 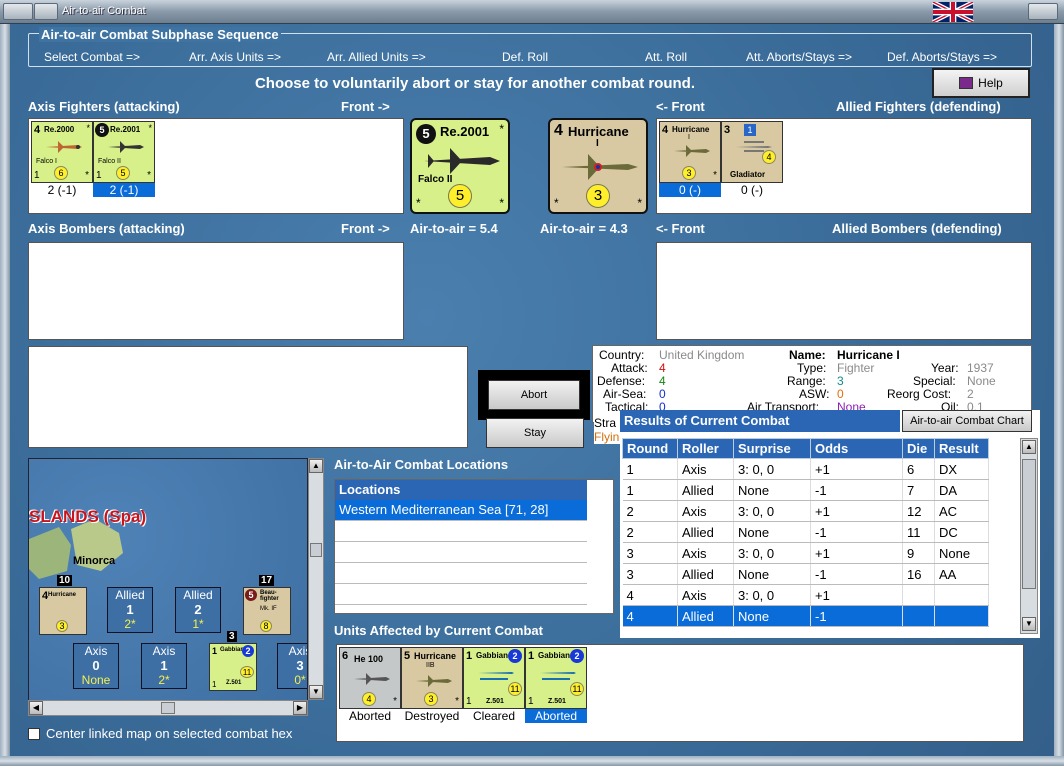 I want to click on table-row: 2 Allied None -1 11 DC, so click(x=805, y=532).